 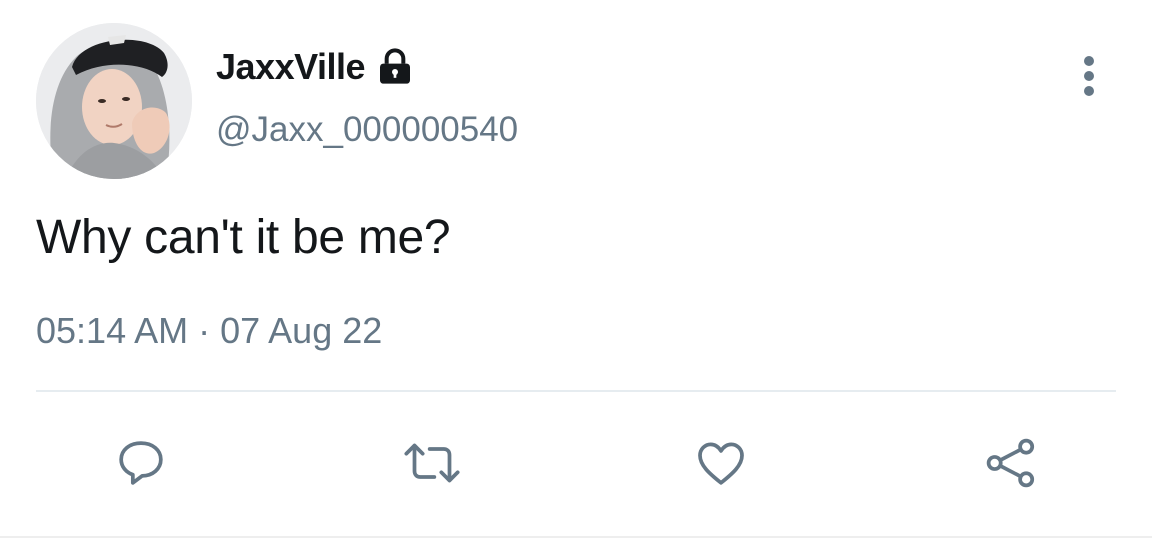 What do you see at coordinates (243, 237) in the screenshot?
I see `tweet-text: Why can't it be me?` at bounding box center [243, 237].